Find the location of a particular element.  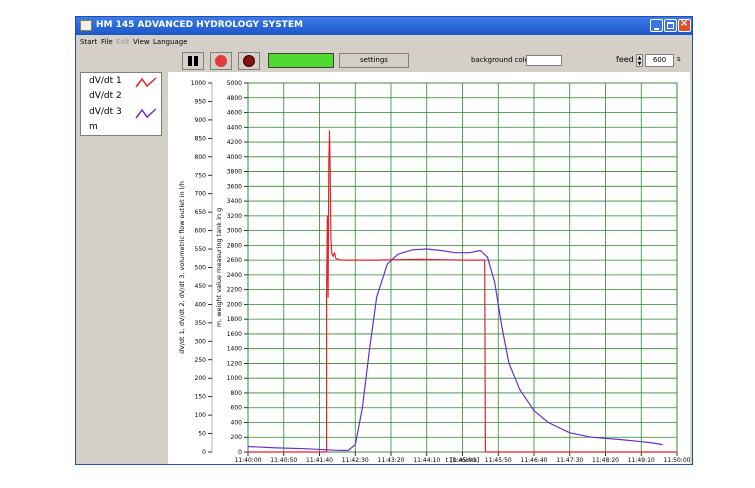

y-tick-label-left: 250 is located at coordinates (201, 360).